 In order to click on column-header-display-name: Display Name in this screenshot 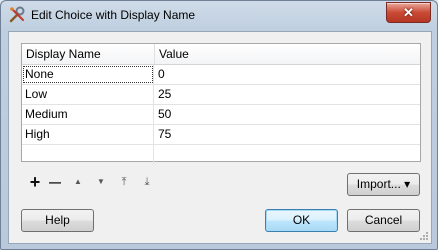, I will do `click(88, 54)`.